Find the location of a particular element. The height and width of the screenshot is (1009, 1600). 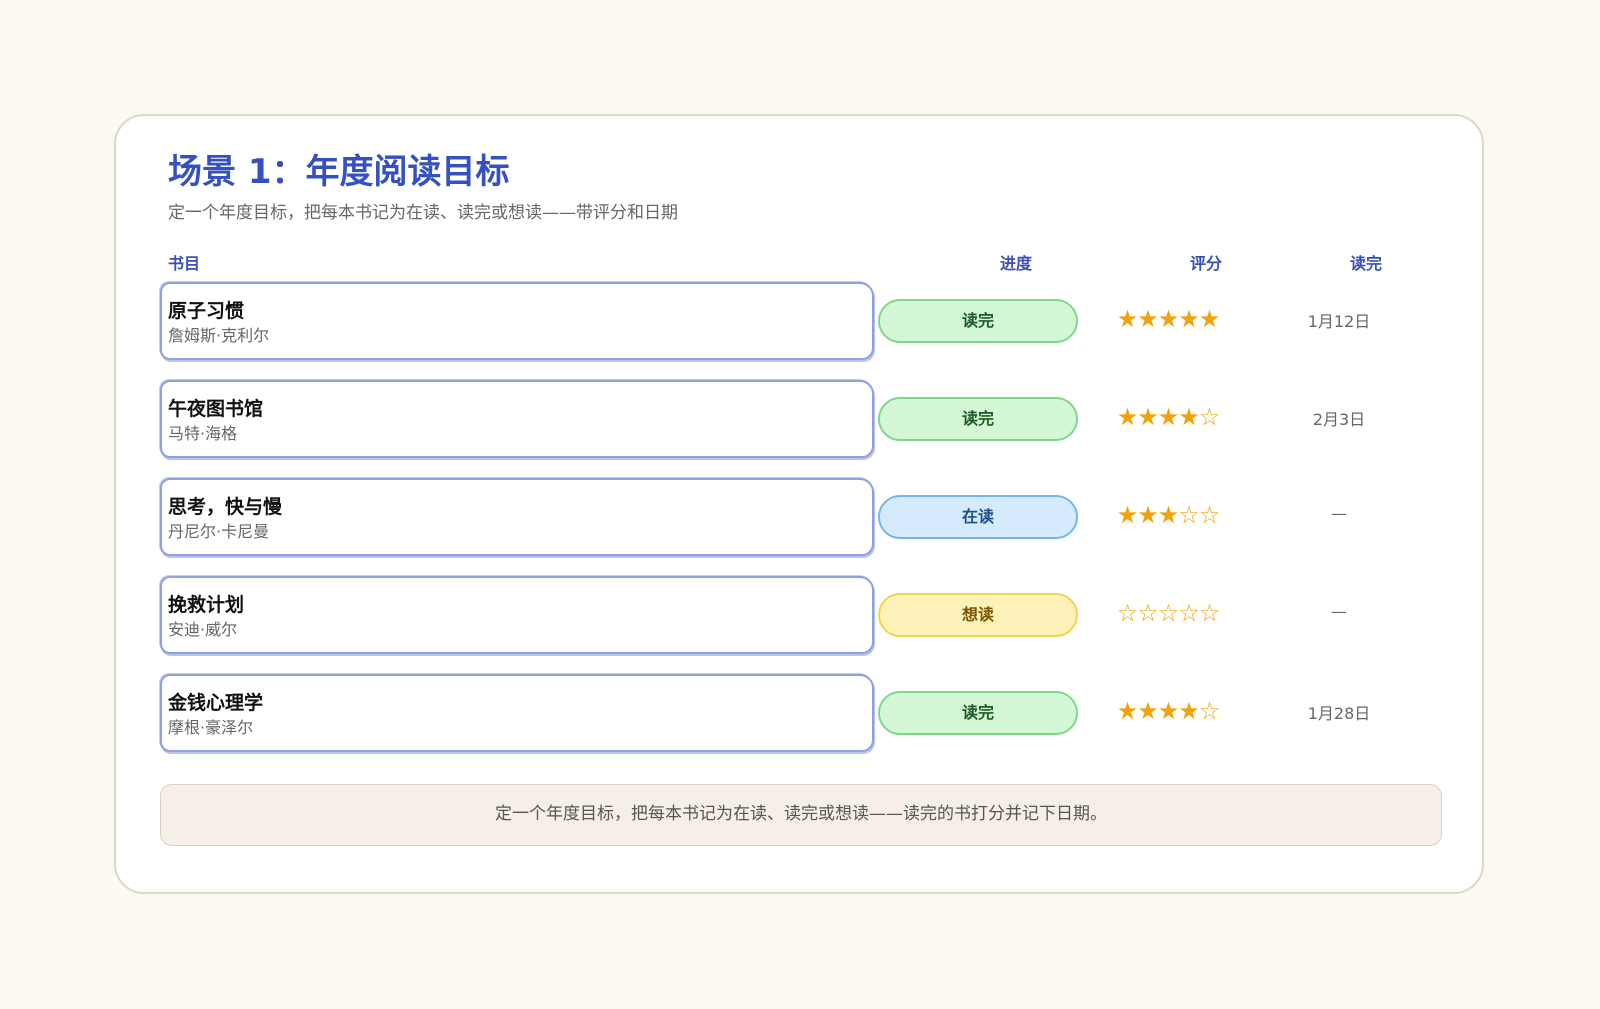

finished-date: 2月3日 is located at coordinates (1339, 419).